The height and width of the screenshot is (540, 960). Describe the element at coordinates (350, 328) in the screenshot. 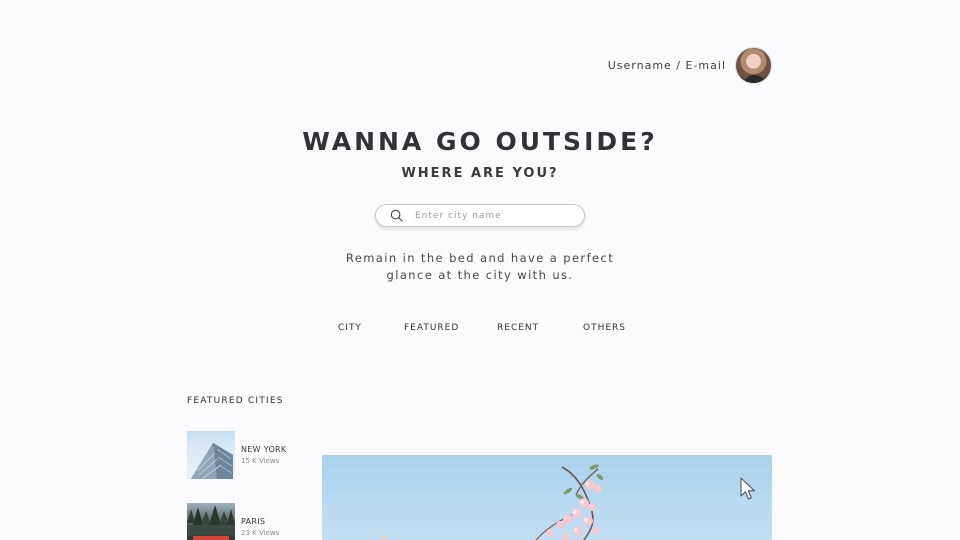

I see `tab-city: CITY` at that location.